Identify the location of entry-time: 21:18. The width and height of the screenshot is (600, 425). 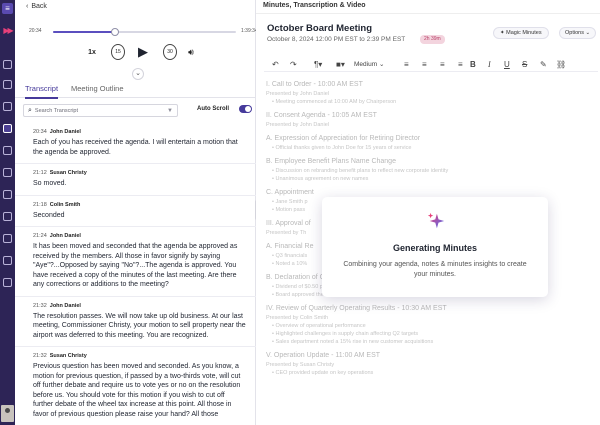
(40, 204).